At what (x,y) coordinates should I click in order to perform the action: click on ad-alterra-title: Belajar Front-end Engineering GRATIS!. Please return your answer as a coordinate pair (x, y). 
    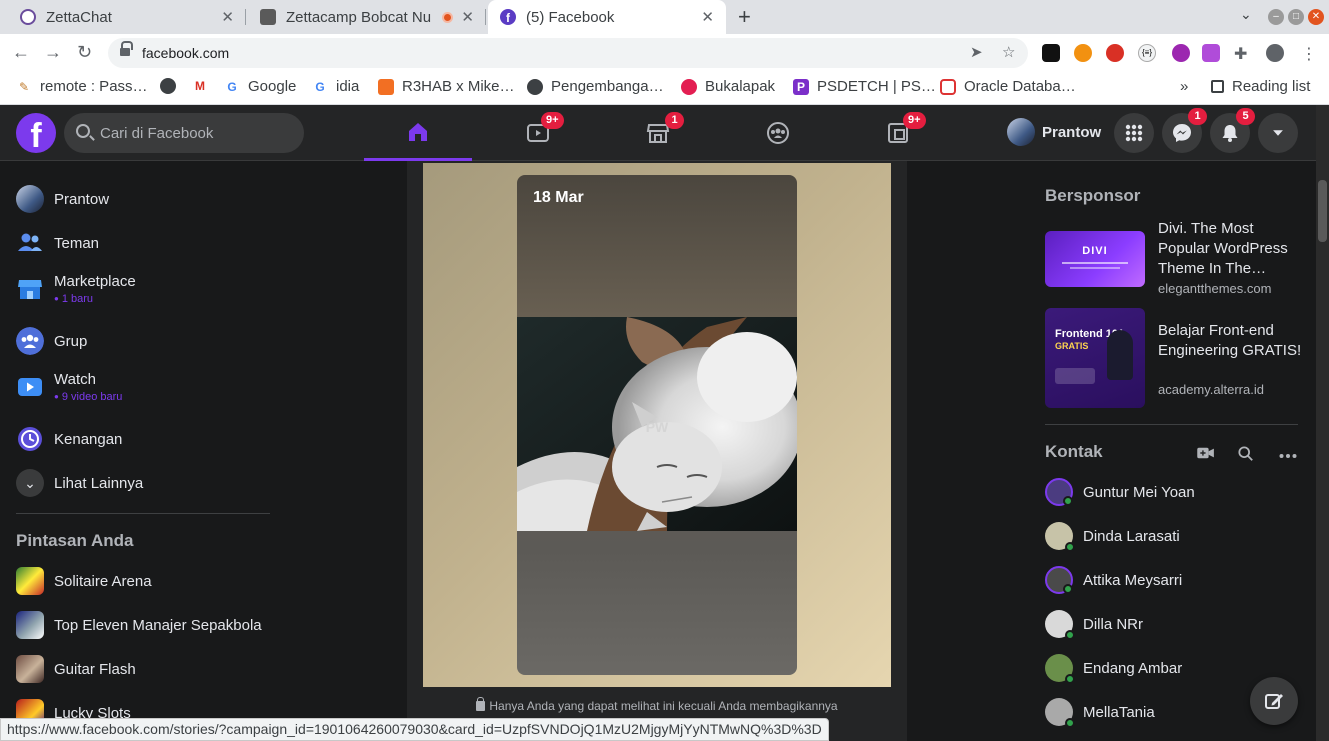
    Looking at the image, I should click on (1230, 340).